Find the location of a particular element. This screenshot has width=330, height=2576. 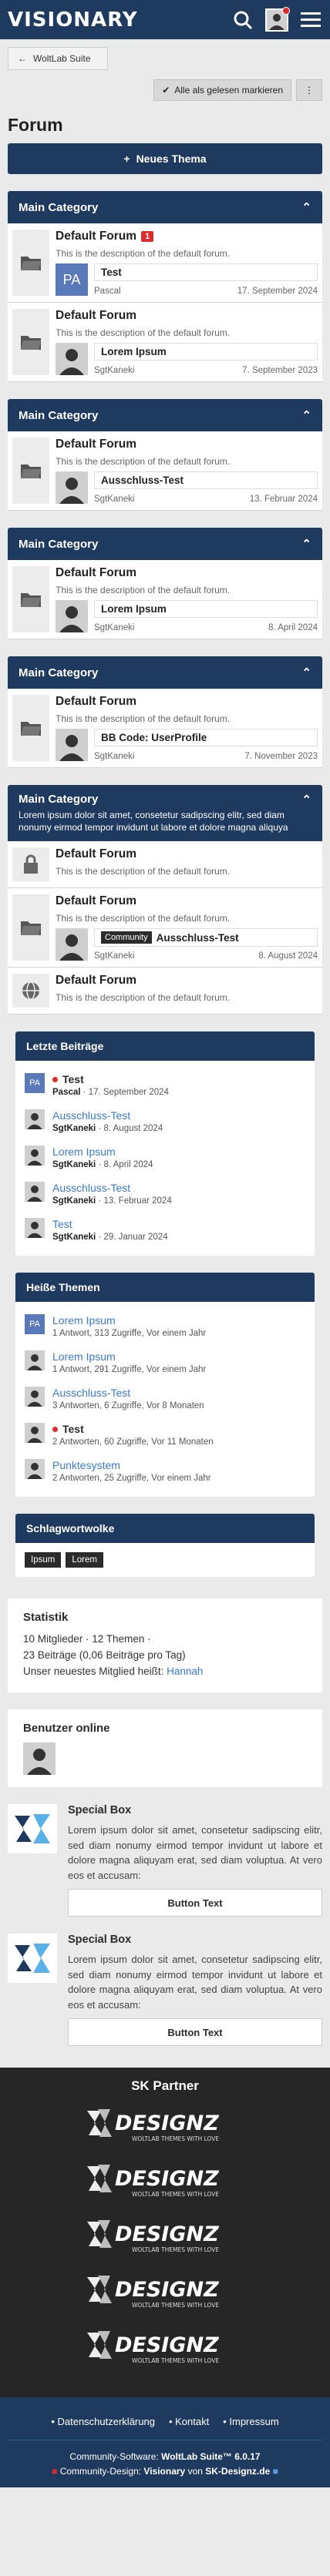

list-item: Test SgtKaneki · 29. Januar 2024 is located at coordinates (165, 1230).